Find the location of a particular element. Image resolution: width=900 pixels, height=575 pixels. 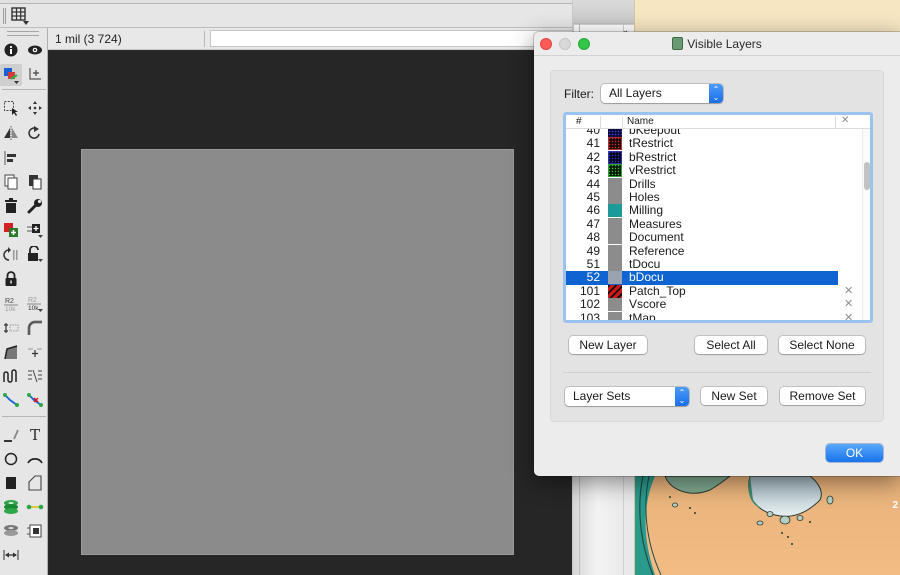

palette-grip is located at coordinates (23, 33).